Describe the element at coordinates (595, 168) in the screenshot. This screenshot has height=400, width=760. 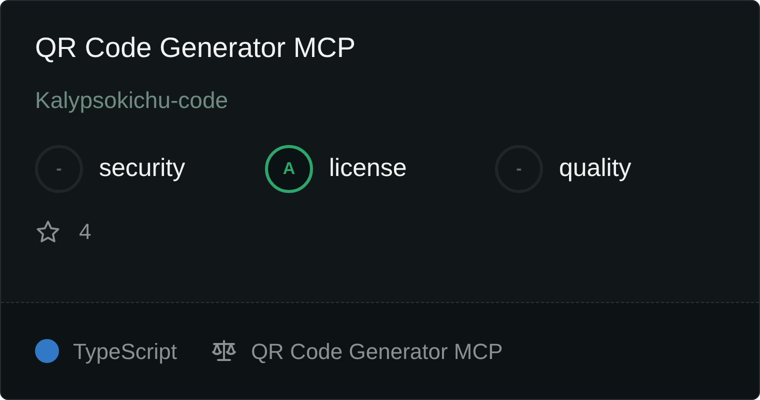
I see `score-label: quality` at that location.